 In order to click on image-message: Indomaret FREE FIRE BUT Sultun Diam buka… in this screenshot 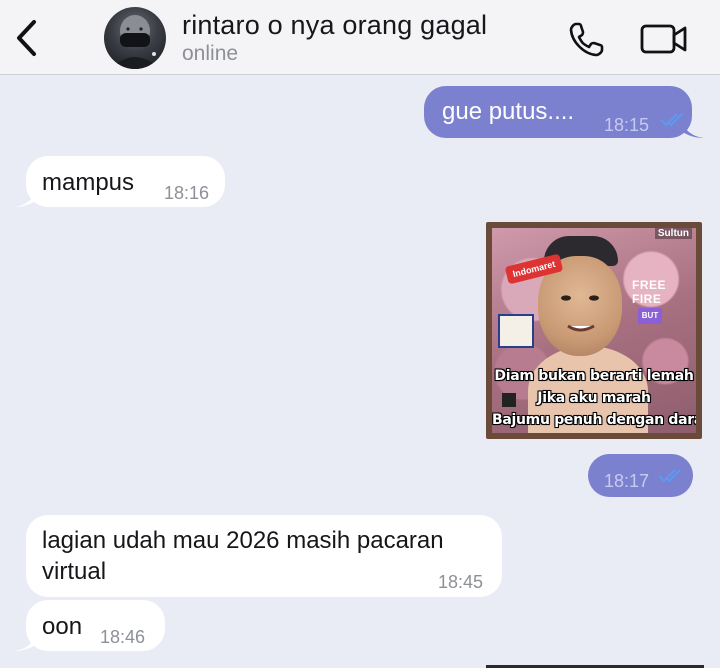, I will do `click(594, 330)`.